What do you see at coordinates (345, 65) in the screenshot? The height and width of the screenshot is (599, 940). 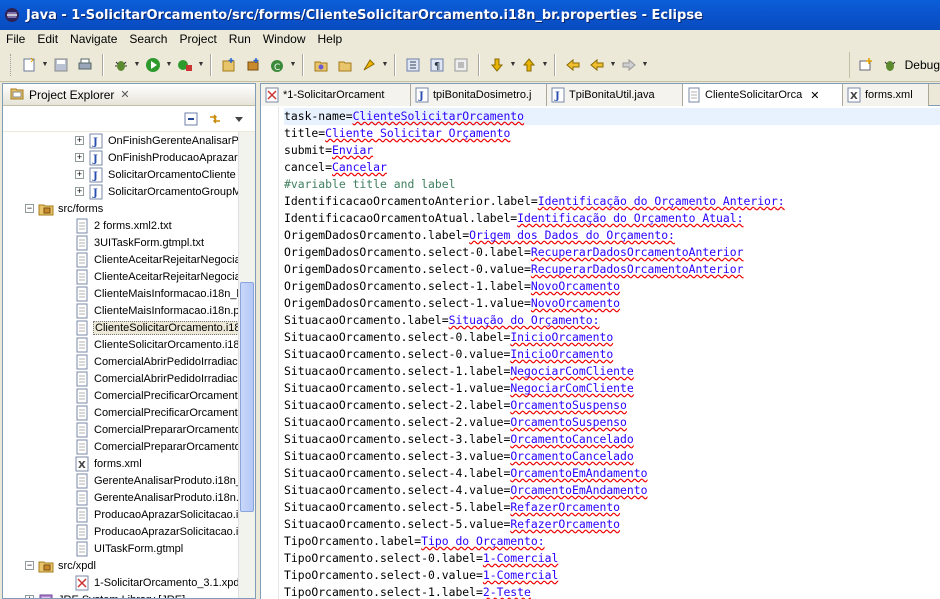 I see `open-folder-icon` at bounding box center [345, 65].